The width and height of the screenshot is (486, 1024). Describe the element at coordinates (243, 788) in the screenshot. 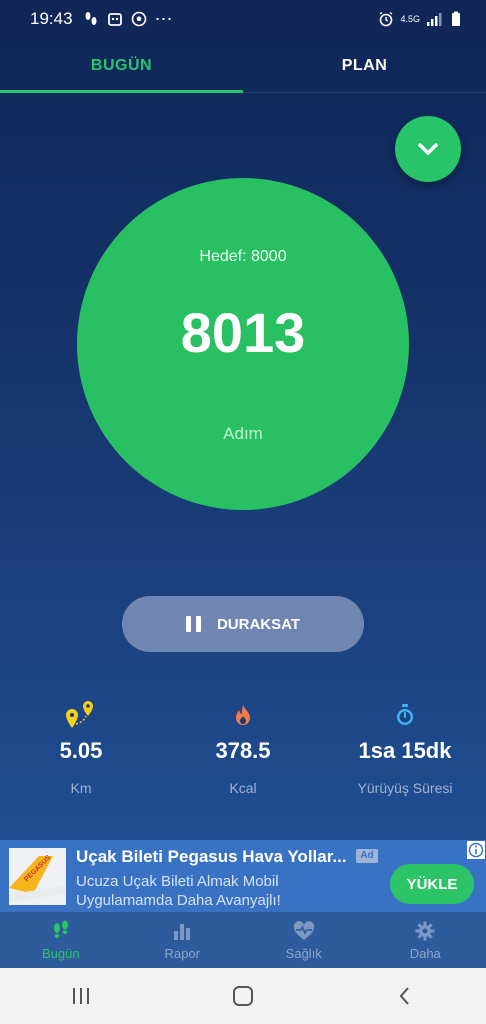

I see `calories-label: Kcal` at that location.